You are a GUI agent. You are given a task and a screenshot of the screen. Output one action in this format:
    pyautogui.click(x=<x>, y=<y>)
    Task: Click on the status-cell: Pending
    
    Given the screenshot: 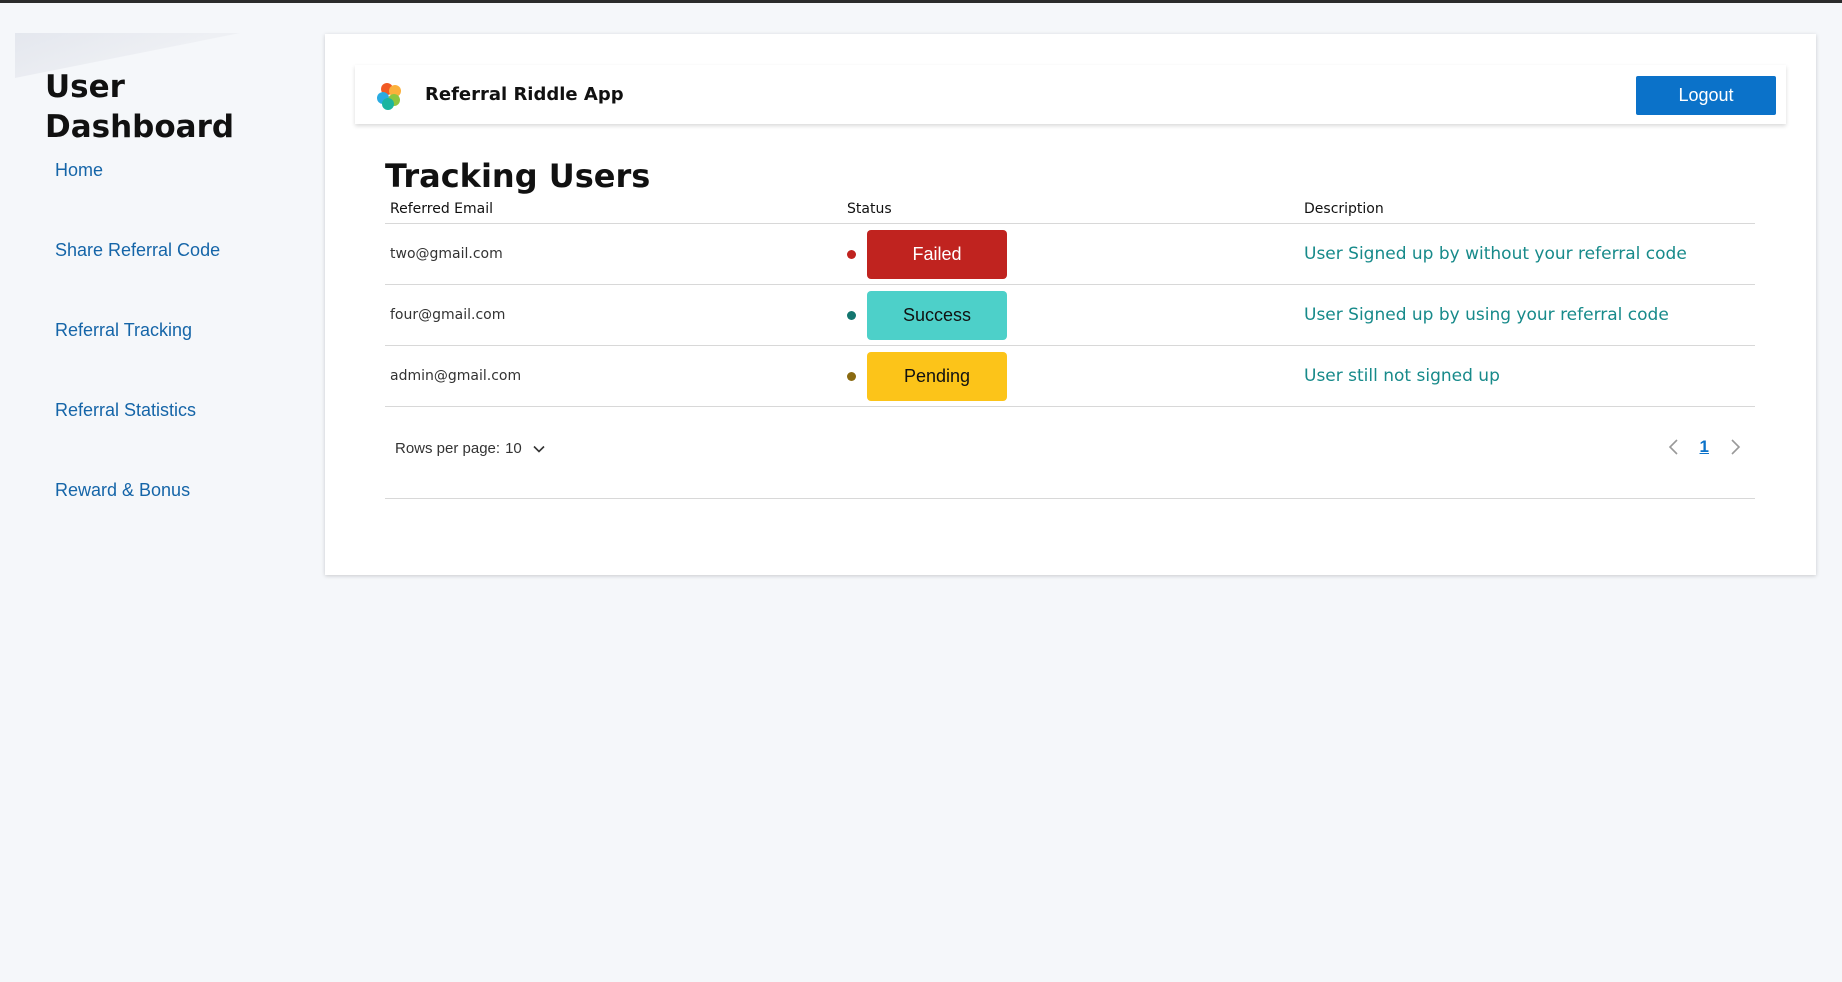 What is the action you would take?
    pyautogui.click(x=1070, y=376)
    